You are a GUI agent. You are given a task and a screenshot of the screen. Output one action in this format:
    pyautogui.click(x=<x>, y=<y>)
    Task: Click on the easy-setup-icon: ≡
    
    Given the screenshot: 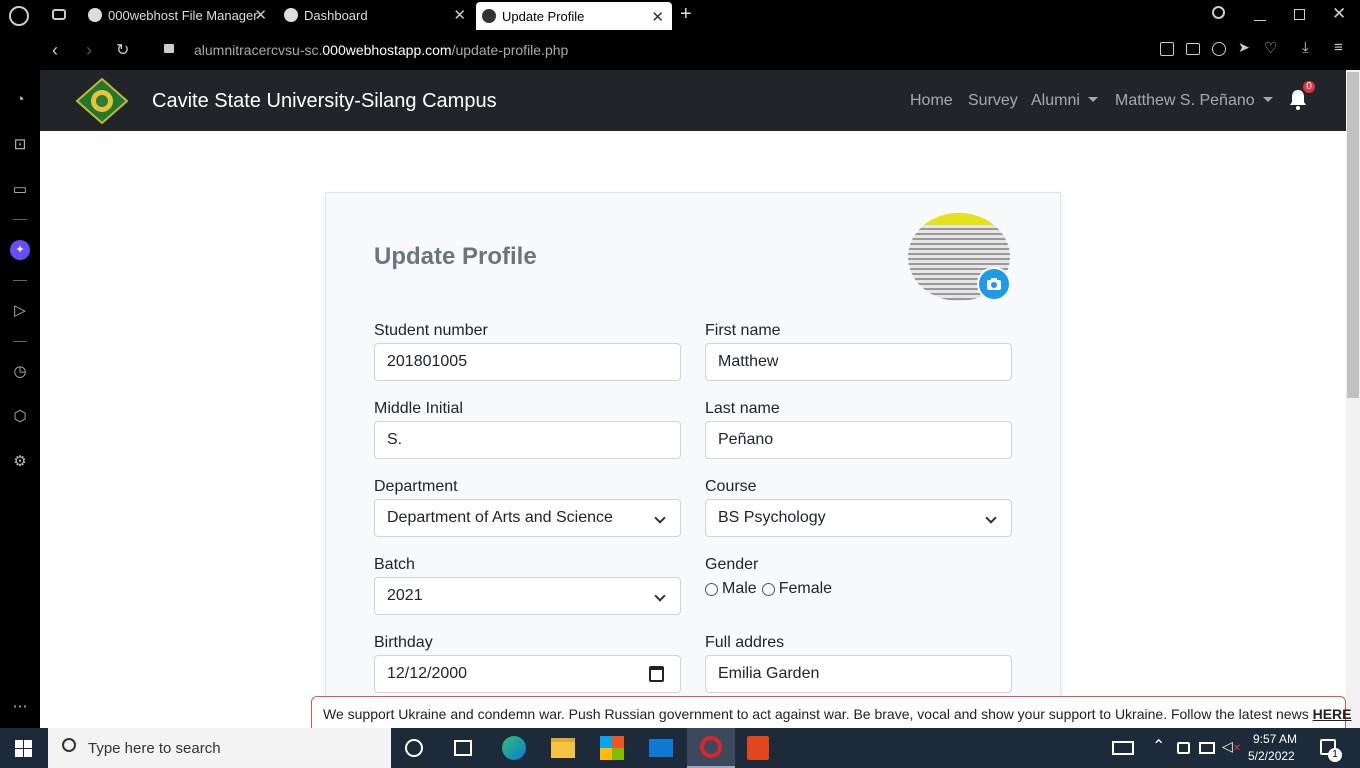 What is the action you would take?
    pyautogui.click(x=1338, y=47)
    